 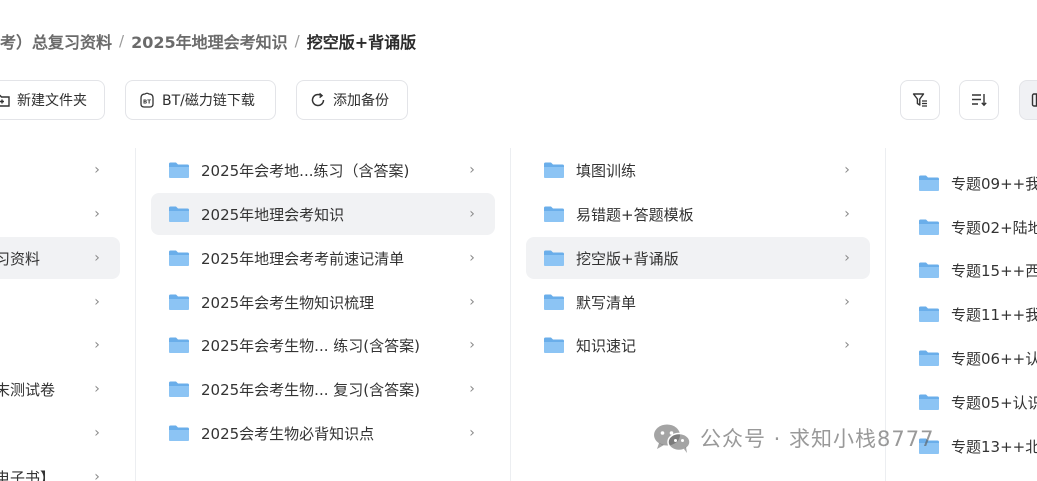 I want to click on col4-row: 专题02+陆地, so click(x=969, y=227).